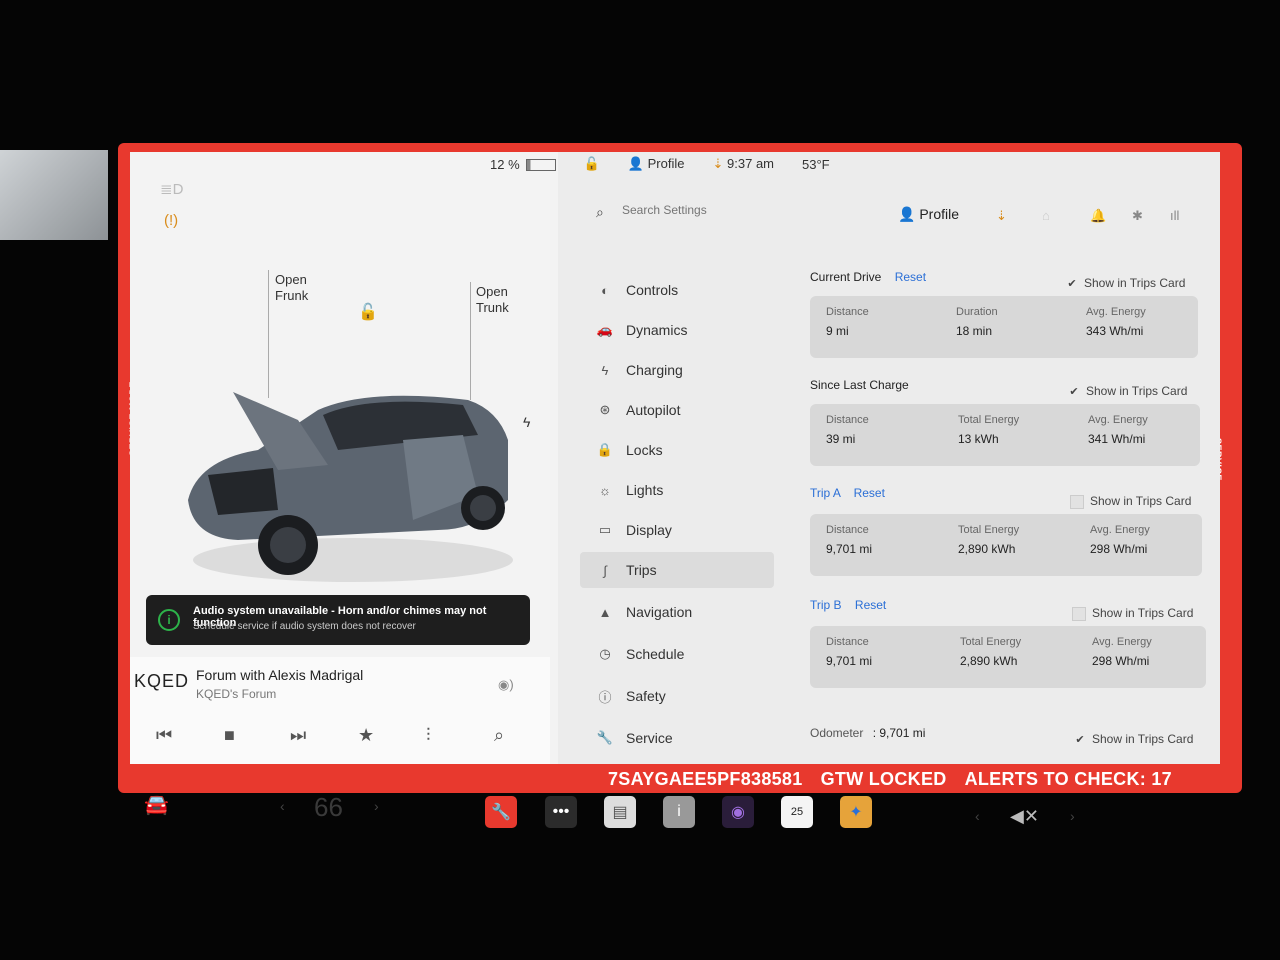  I want to click on vin-label: 7SAYGAEE5PF838581, so click(705, 778).